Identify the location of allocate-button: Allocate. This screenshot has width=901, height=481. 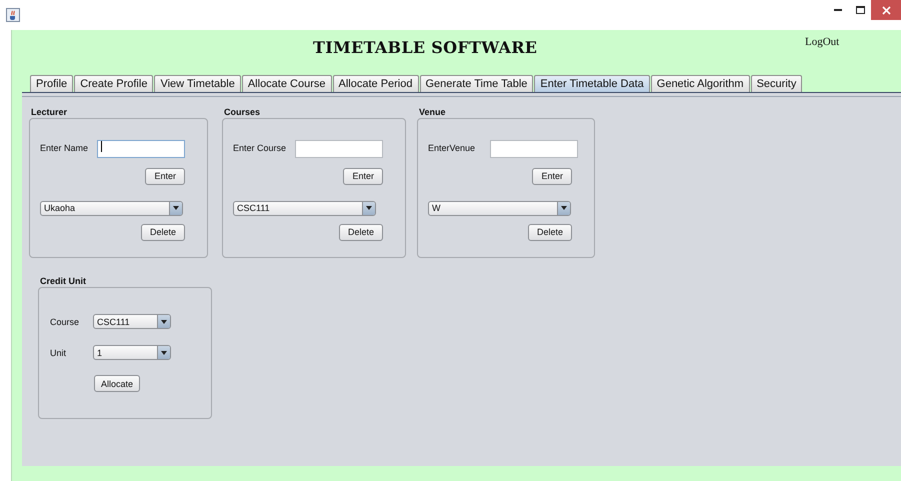
(117, 383).